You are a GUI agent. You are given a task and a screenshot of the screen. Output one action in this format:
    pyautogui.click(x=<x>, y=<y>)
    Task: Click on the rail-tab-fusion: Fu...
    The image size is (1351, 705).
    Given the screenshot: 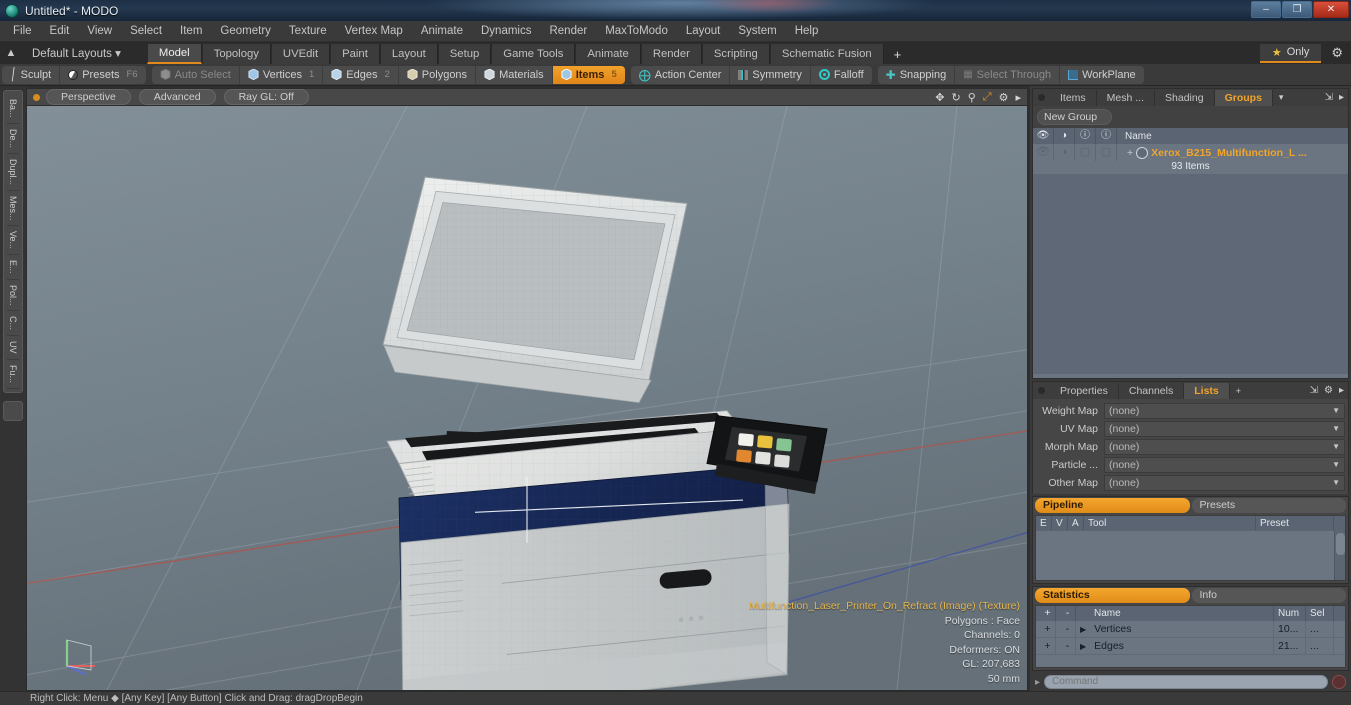 What is the action you would take?
    pyautogui.click(x=13, y=374)
    